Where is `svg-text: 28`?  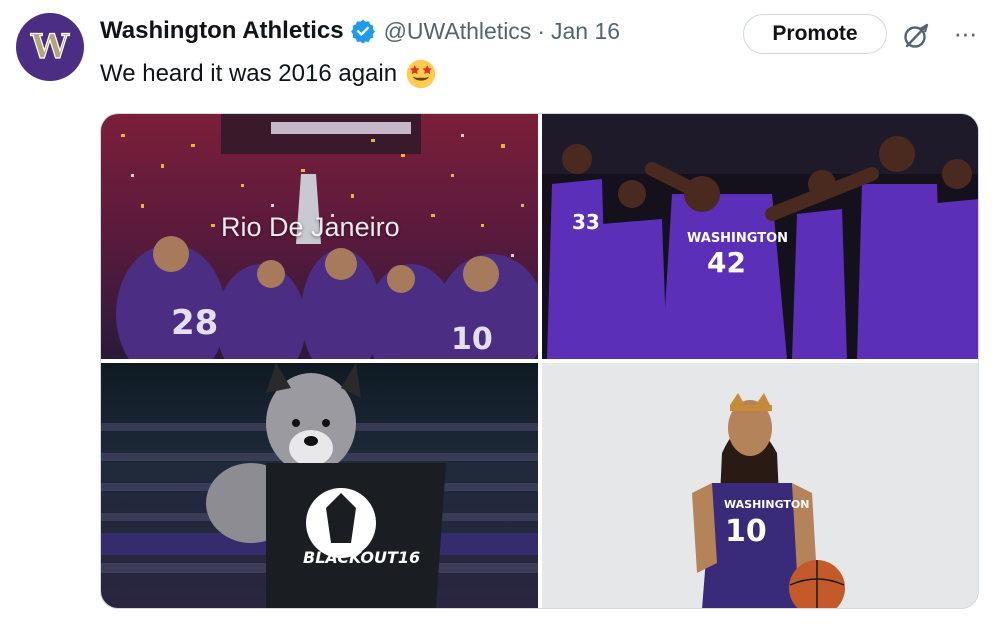
svg-text: 28 is located at coordinates (194, 323).